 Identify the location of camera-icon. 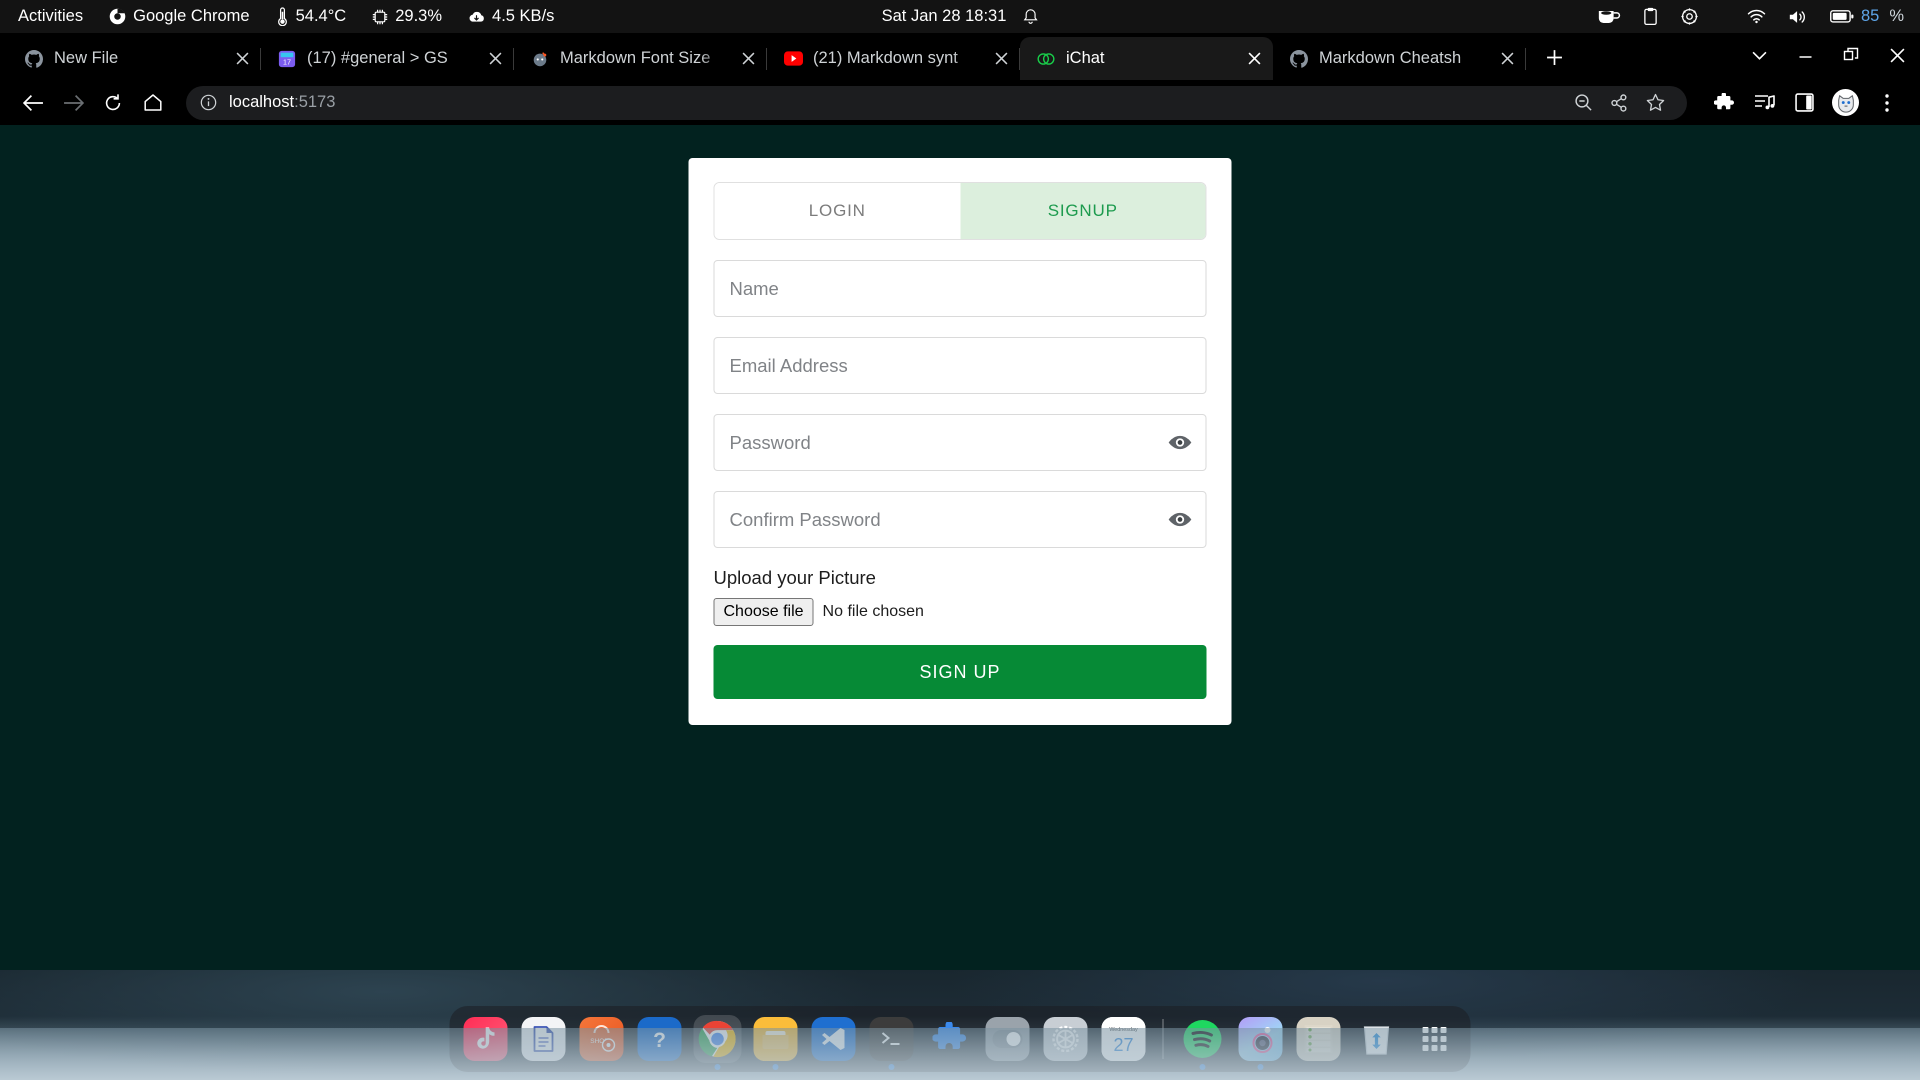
(1260, 1039).